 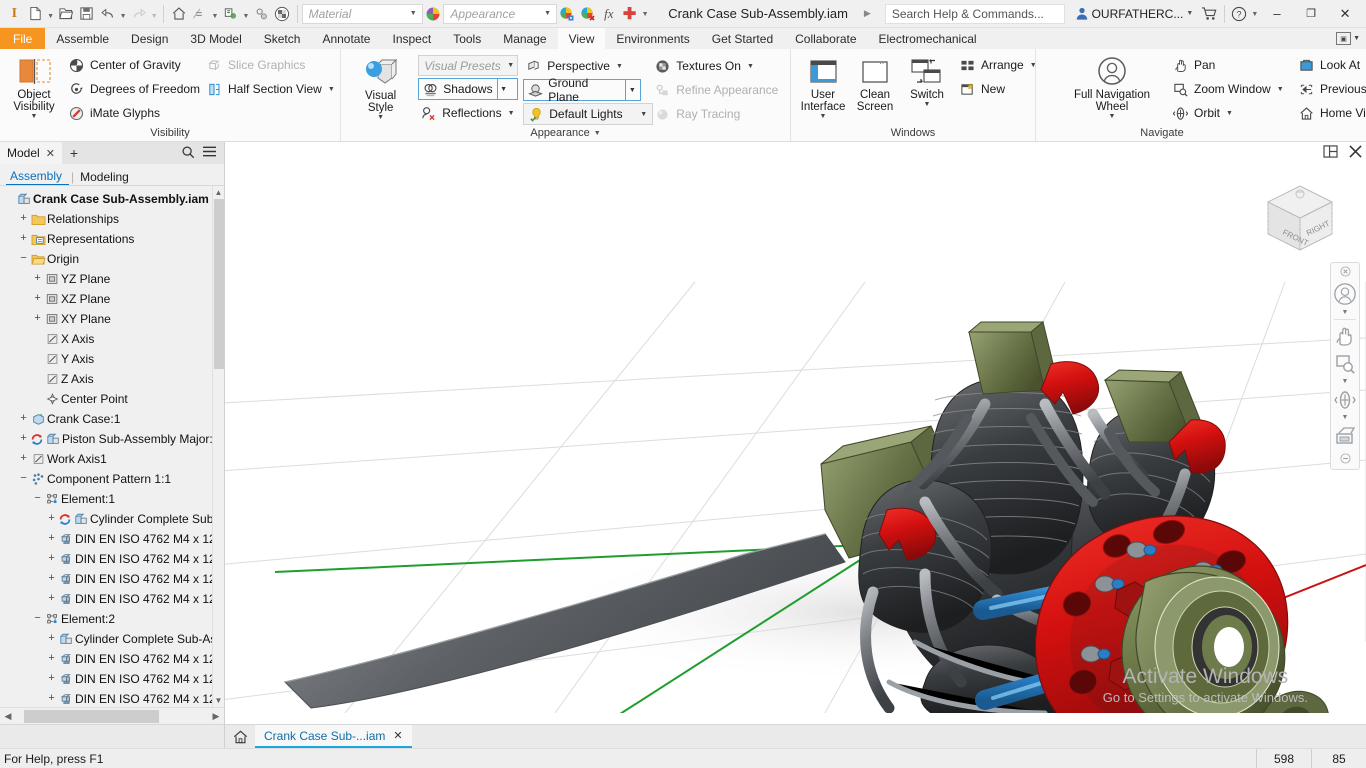 I want to click on ground-plane-split-dropdown: ▼, so click(x=631, y=90).